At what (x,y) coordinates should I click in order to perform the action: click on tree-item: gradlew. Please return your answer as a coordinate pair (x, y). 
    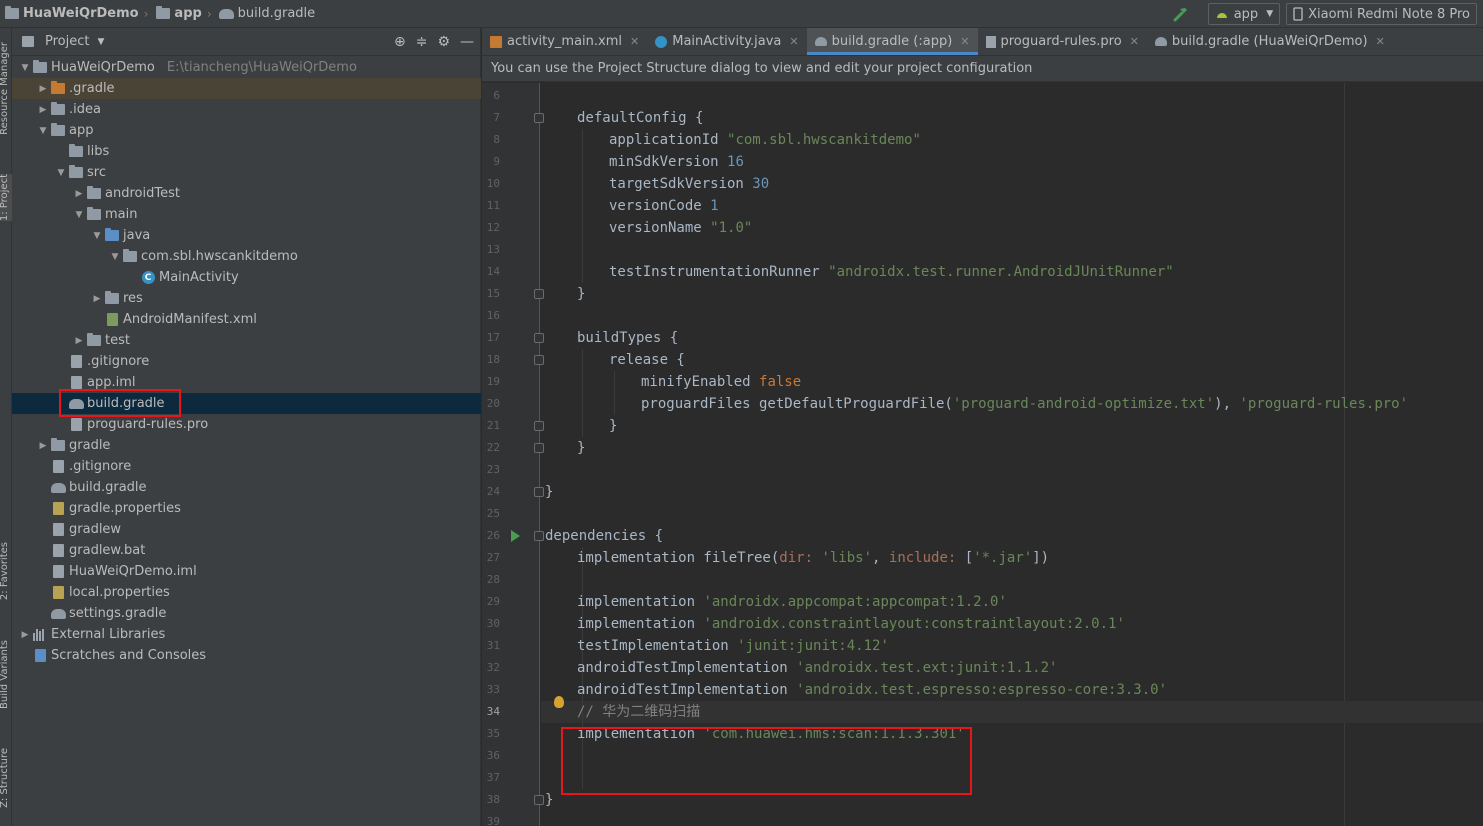
    Looking at the image, I should click on (246, 529).